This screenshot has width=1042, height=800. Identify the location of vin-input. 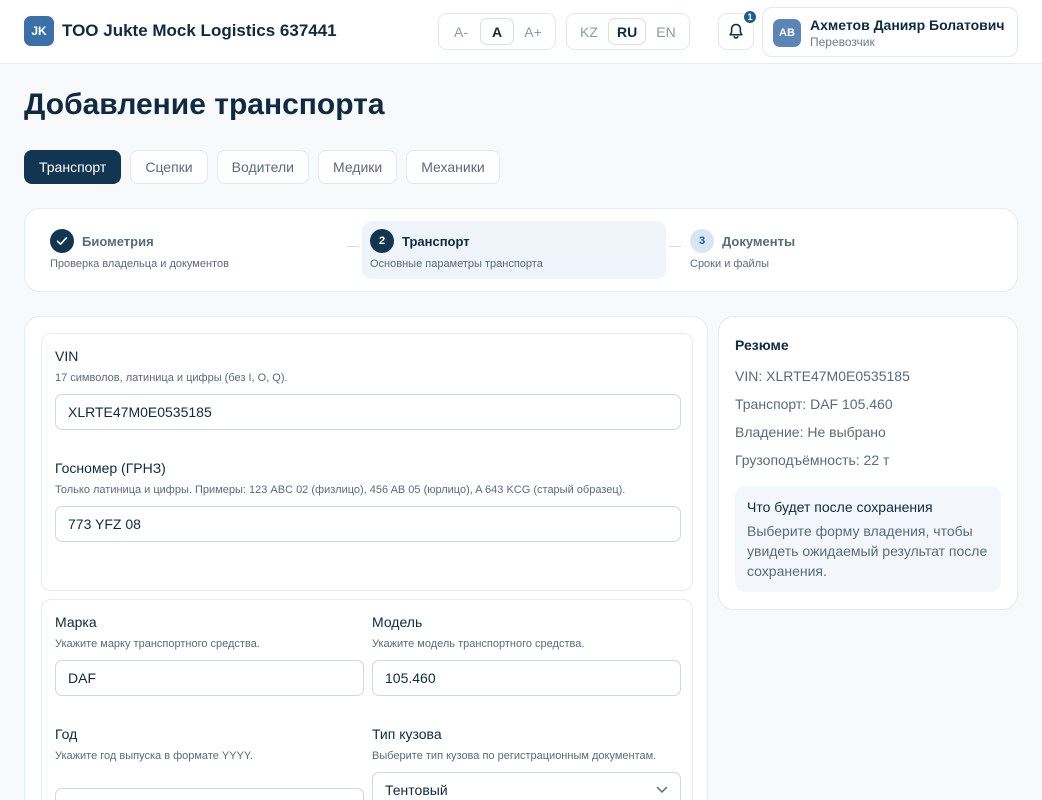
(368, 412).